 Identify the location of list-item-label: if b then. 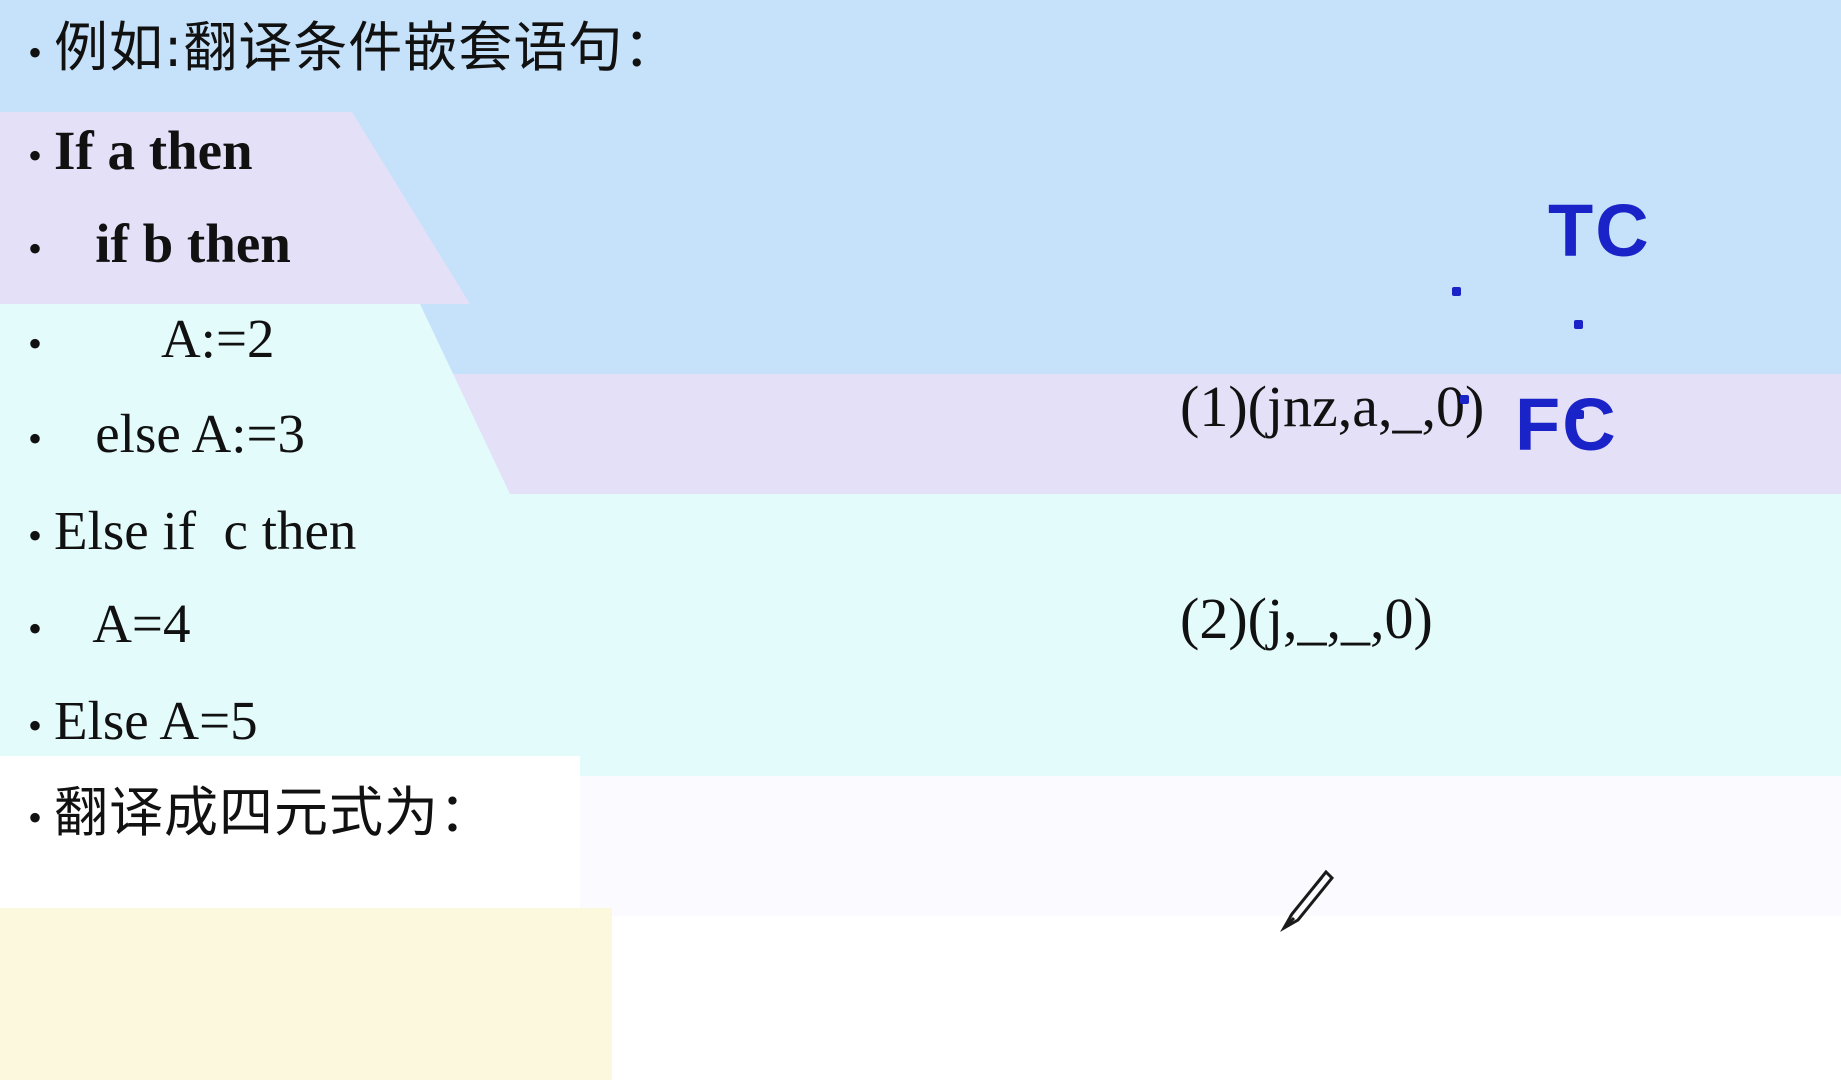
(172, 243).